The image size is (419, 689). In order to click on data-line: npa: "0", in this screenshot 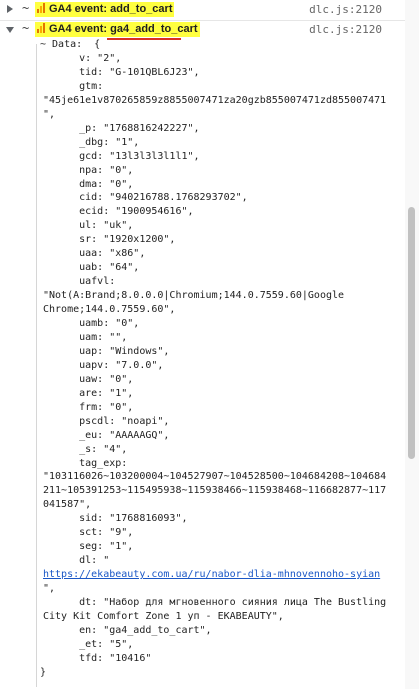, I will do `click(88, 170)`.